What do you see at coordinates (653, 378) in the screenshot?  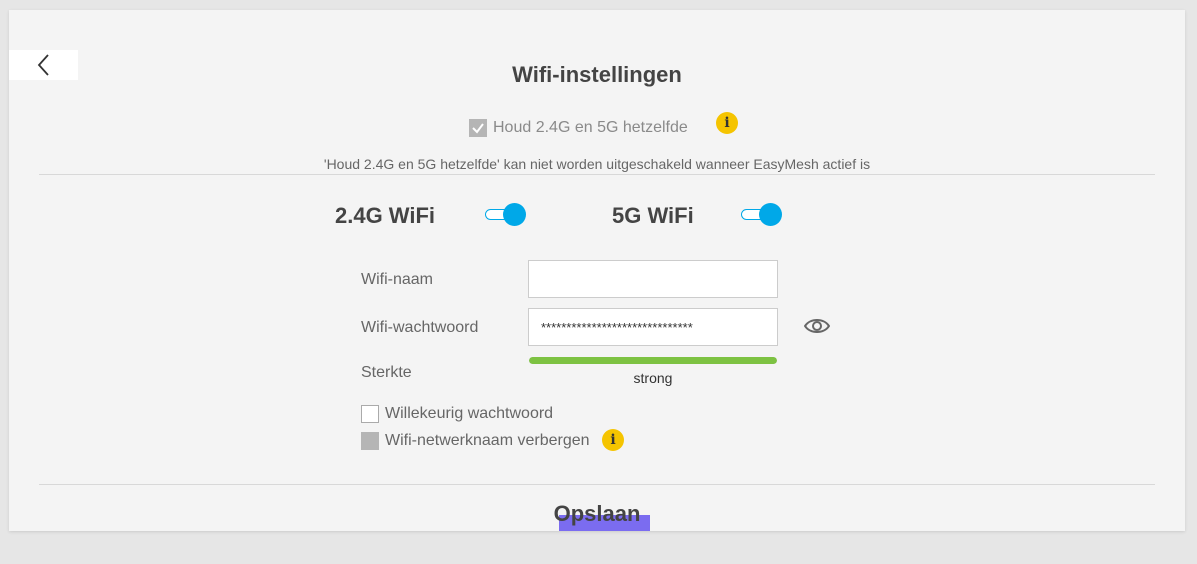 I see `password-strength-text: strong` at bounding box center [653, 378].